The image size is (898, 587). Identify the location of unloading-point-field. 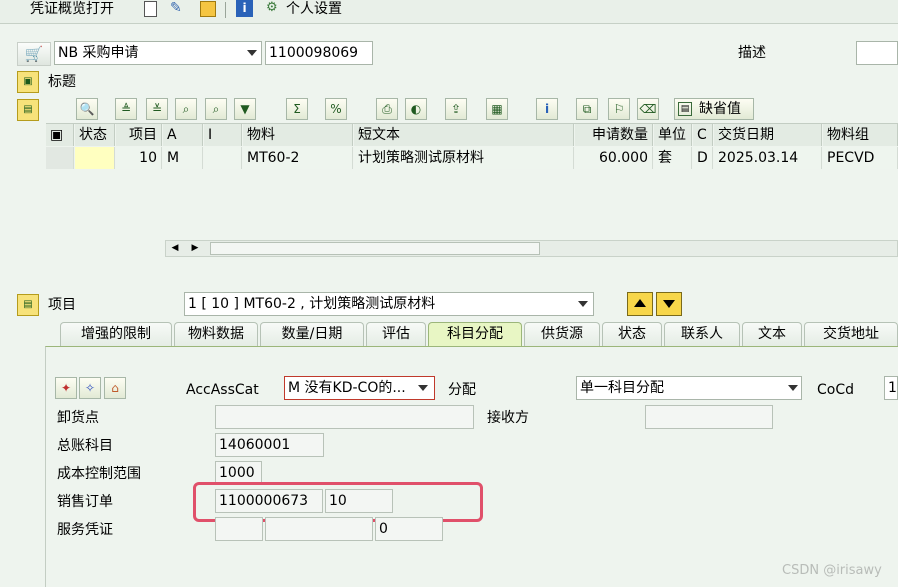
(344, 417).